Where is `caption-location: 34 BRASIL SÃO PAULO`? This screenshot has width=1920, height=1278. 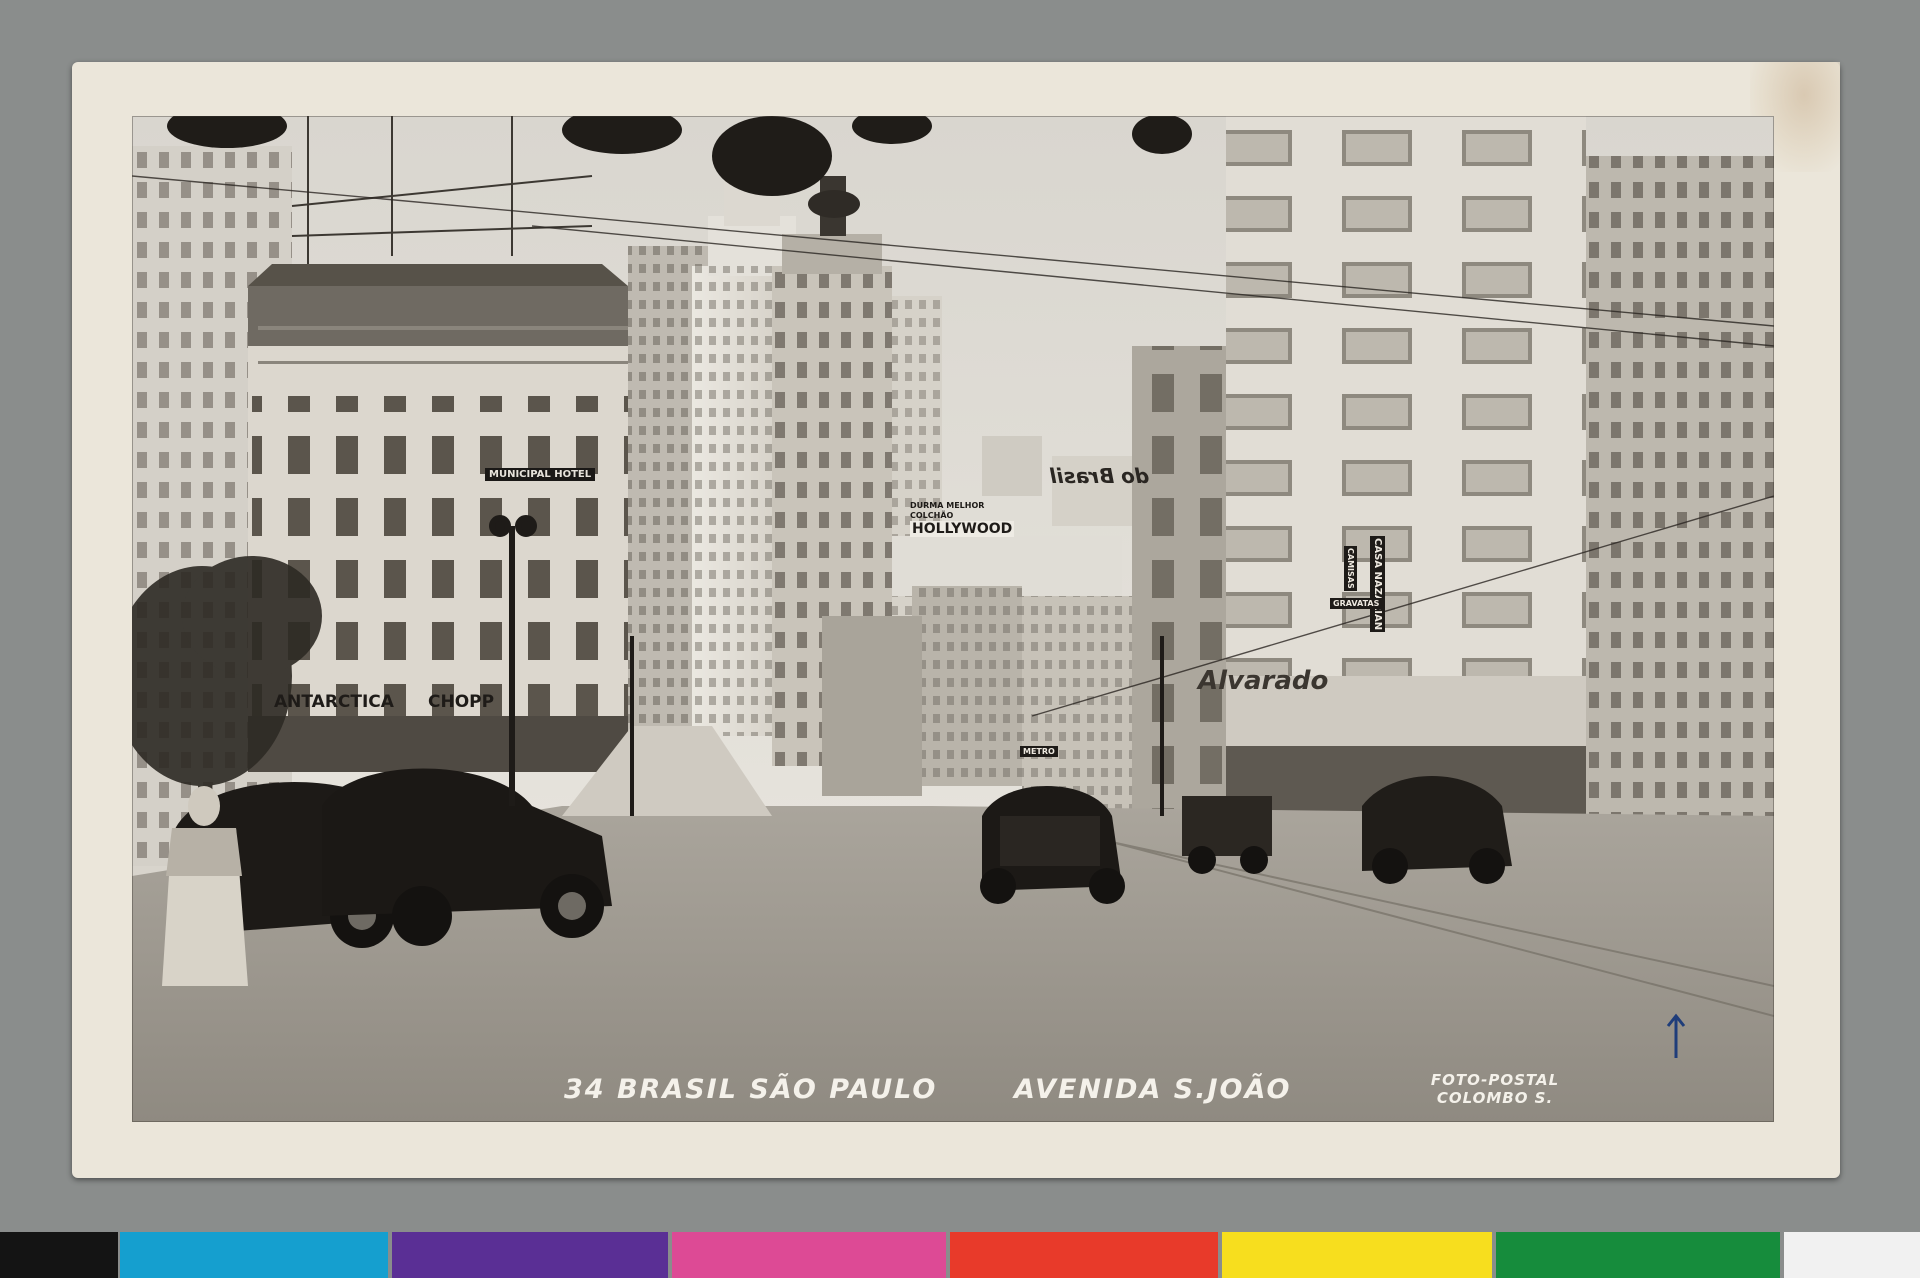
caption-location: 34 BRASIL SÃO PAULO is located at coordinates (751, 1089).